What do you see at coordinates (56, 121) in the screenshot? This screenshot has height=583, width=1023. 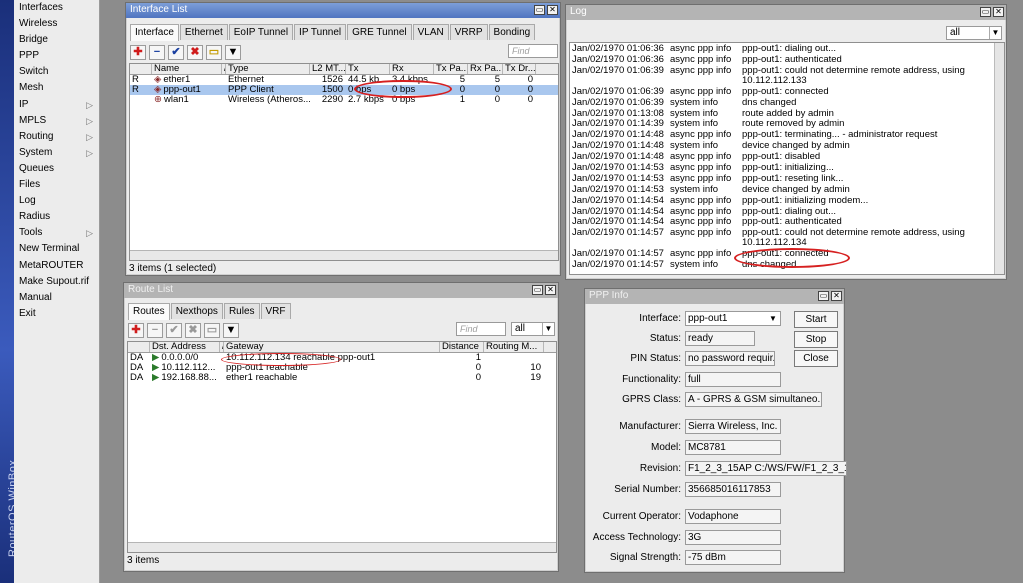 I see `sidebar-item: MPLS ▷` at bounding box center [56, 121].